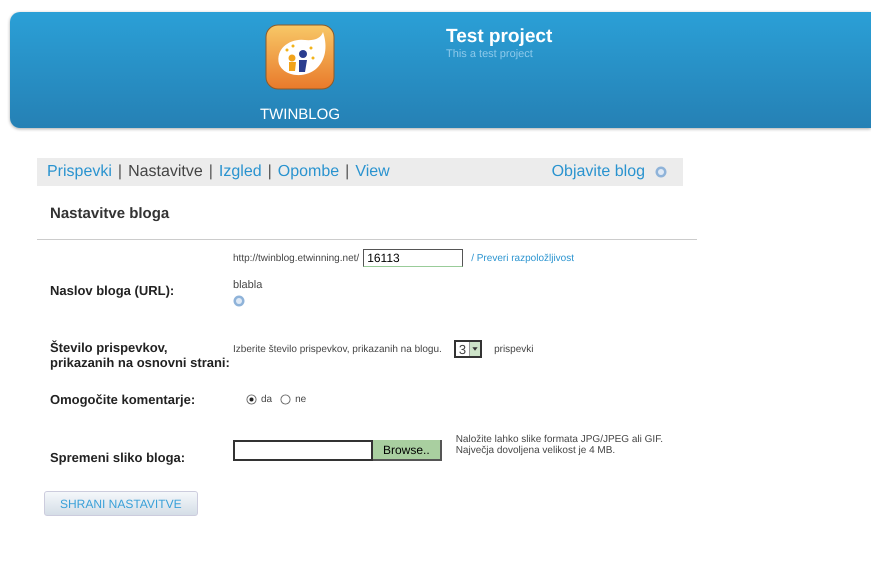 The image size is (871, 584). Describe the element at coordinates (598, 172) in the screenshot. I see `publish-link: Objavite blog` at that location.